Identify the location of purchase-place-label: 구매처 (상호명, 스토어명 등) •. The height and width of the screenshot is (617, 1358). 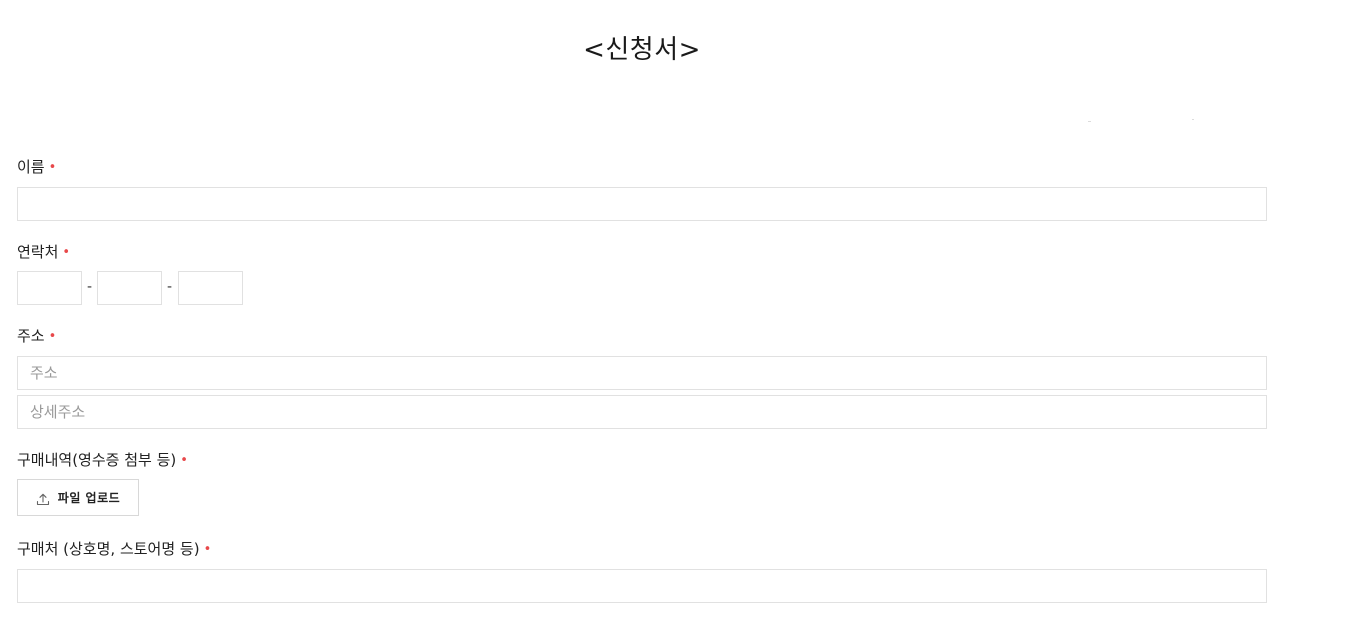
(114, 549).